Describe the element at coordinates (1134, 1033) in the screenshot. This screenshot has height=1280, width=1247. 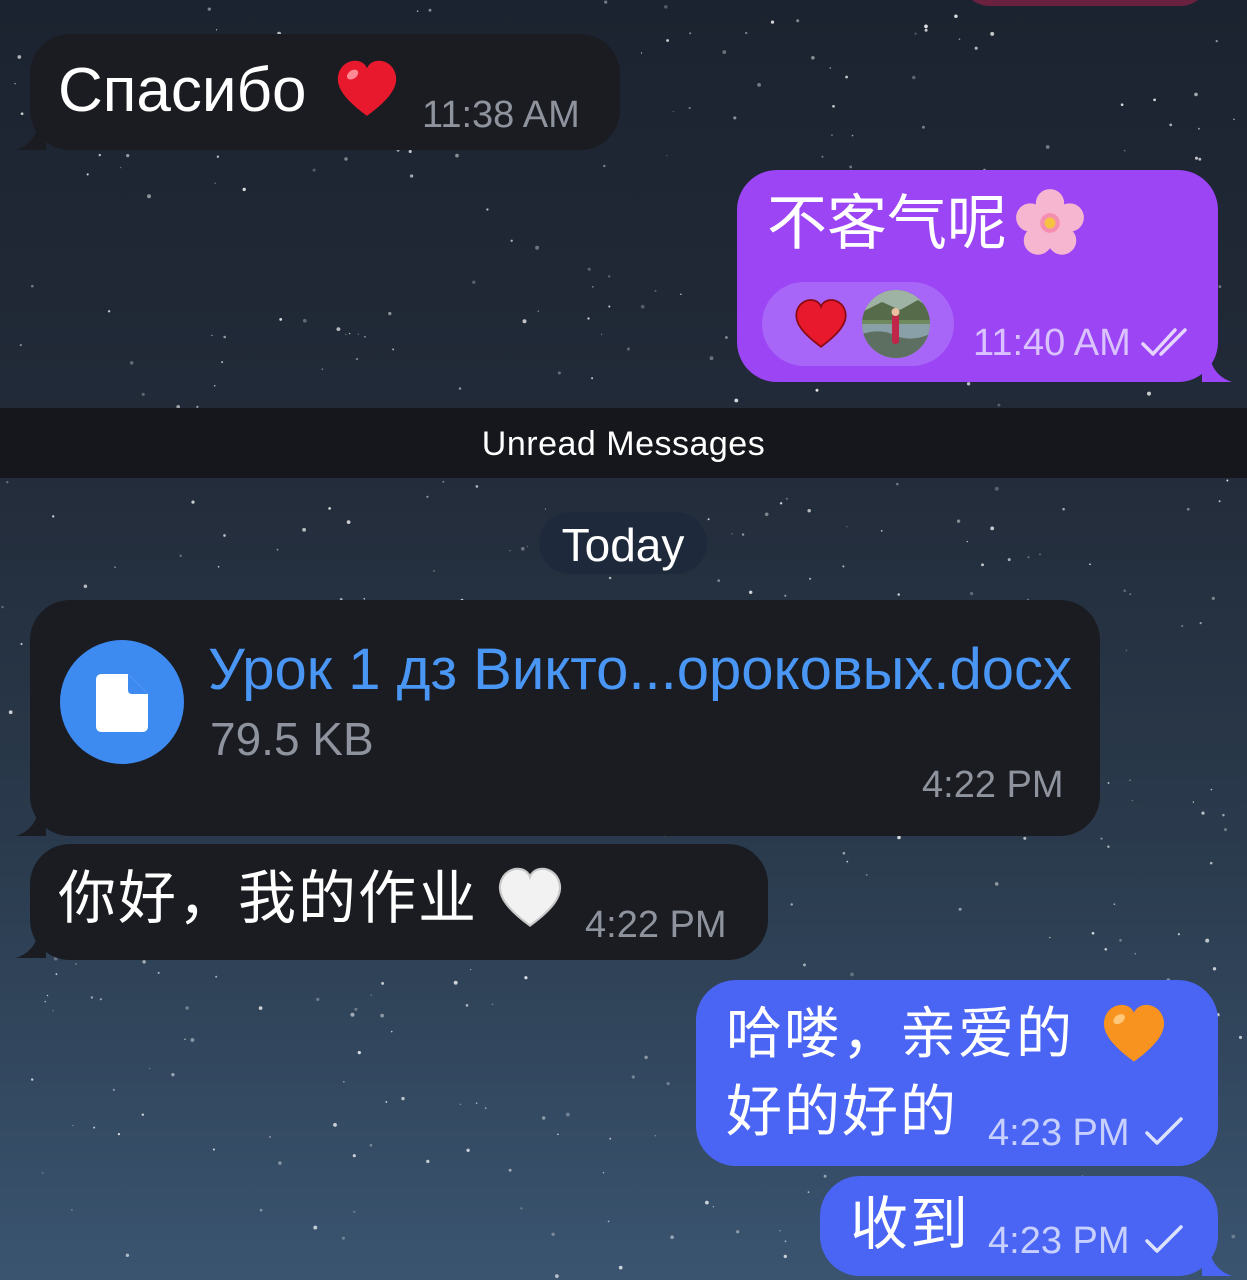
I see `orange-heart-icon` at that location.